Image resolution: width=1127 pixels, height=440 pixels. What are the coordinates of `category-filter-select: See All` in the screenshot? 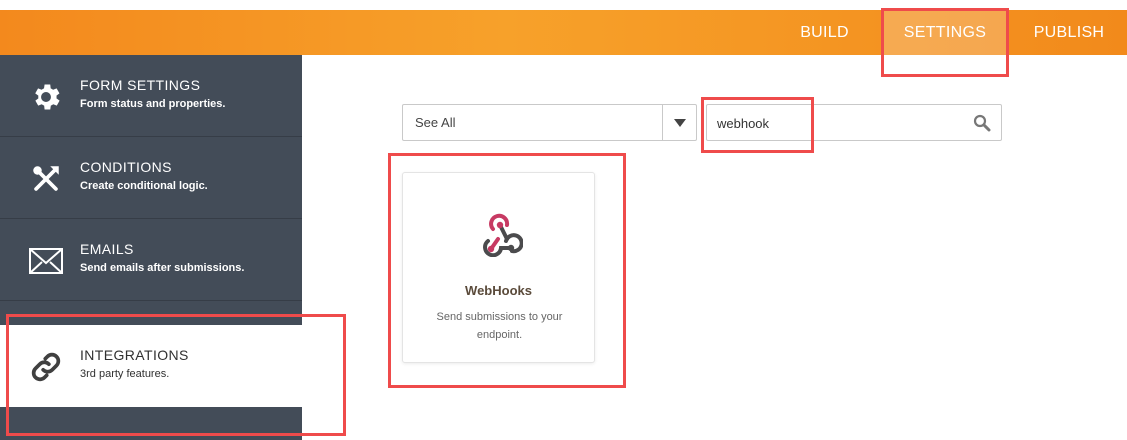 It's located at (549, 122).